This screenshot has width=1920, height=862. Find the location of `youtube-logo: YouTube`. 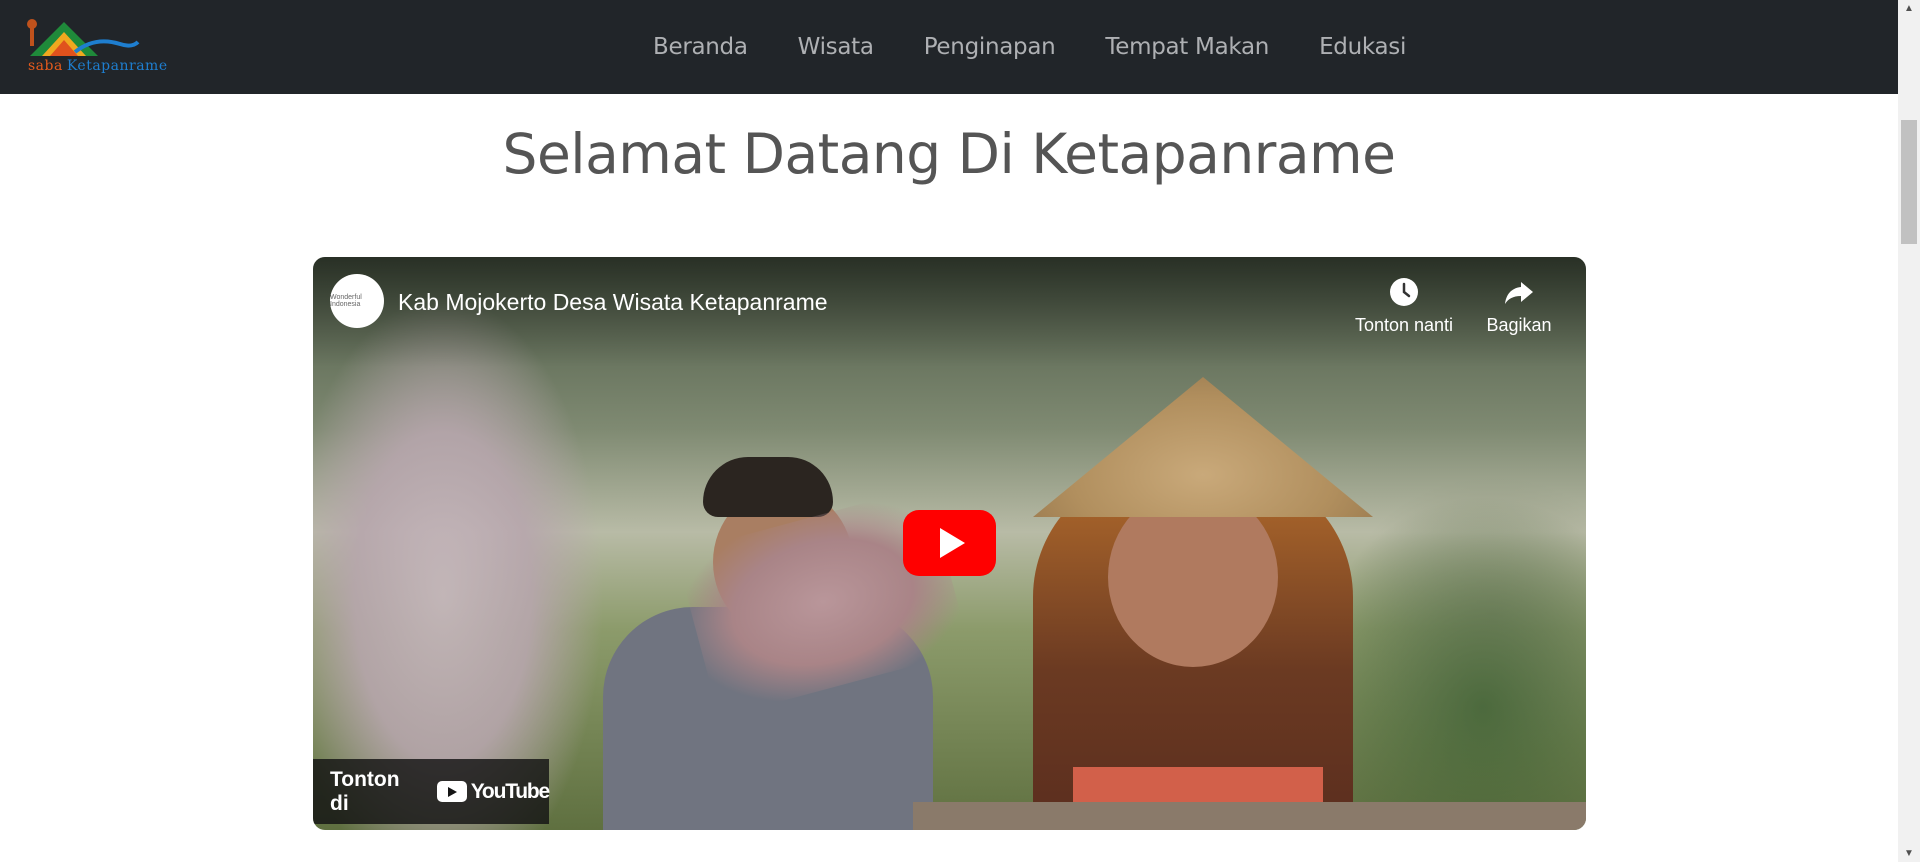

youtube-logo: YouTube is located at coordinates (493, 791).